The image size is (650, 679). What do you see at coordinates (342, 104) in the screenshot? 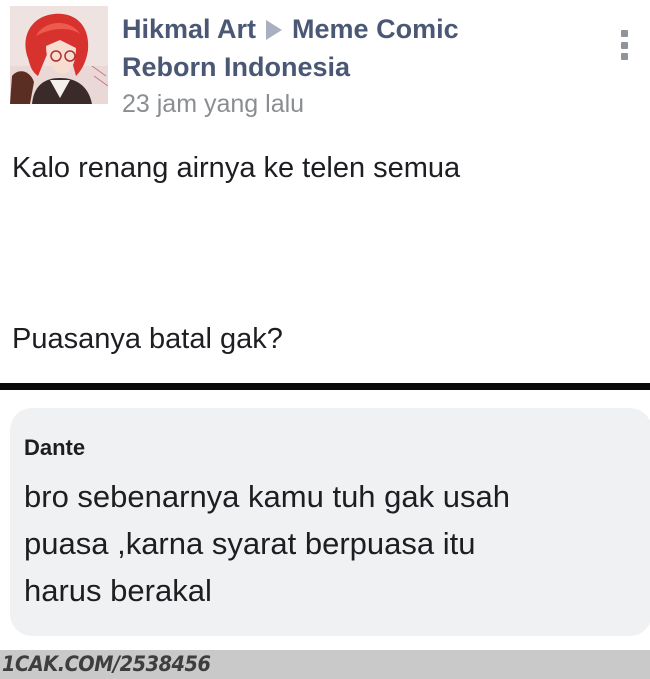
I see `post-timestamp: 23 jam yang lalu` at bounding box center [342, 104].